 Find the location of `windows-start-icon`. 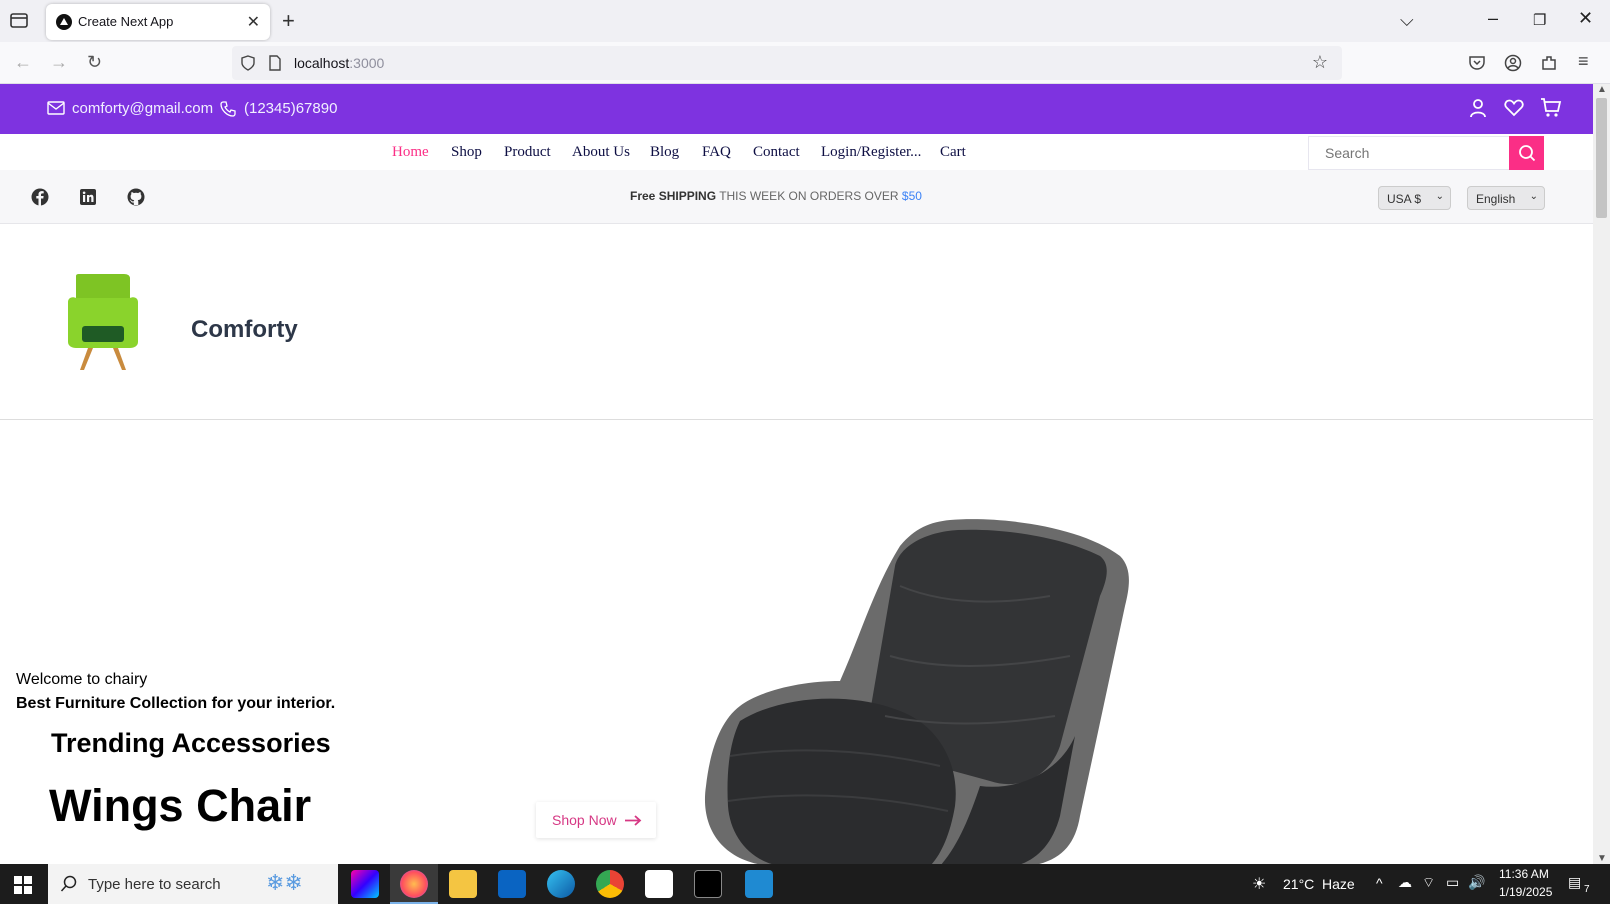

windows-start-icon is located at coordinates (23, 885).